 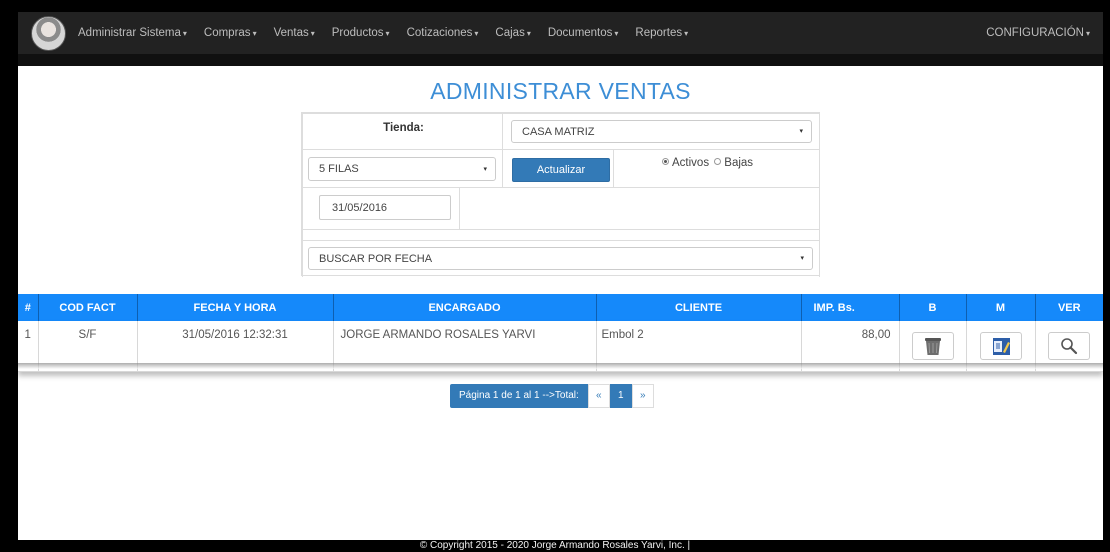 I want to click on col-header-fecha-hora: FECHA Y HORA, so click(x=235, y=307).